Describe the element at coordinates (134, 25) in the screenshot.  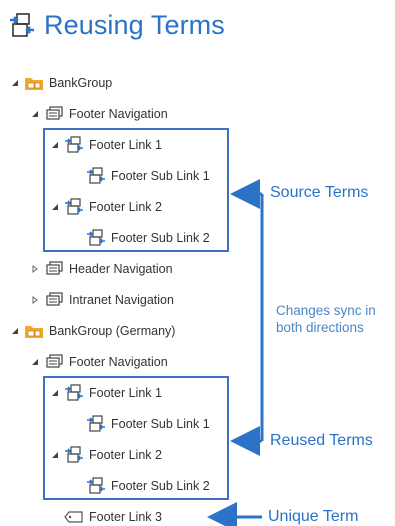
I see `page-title: Reusing Terms` at that location.